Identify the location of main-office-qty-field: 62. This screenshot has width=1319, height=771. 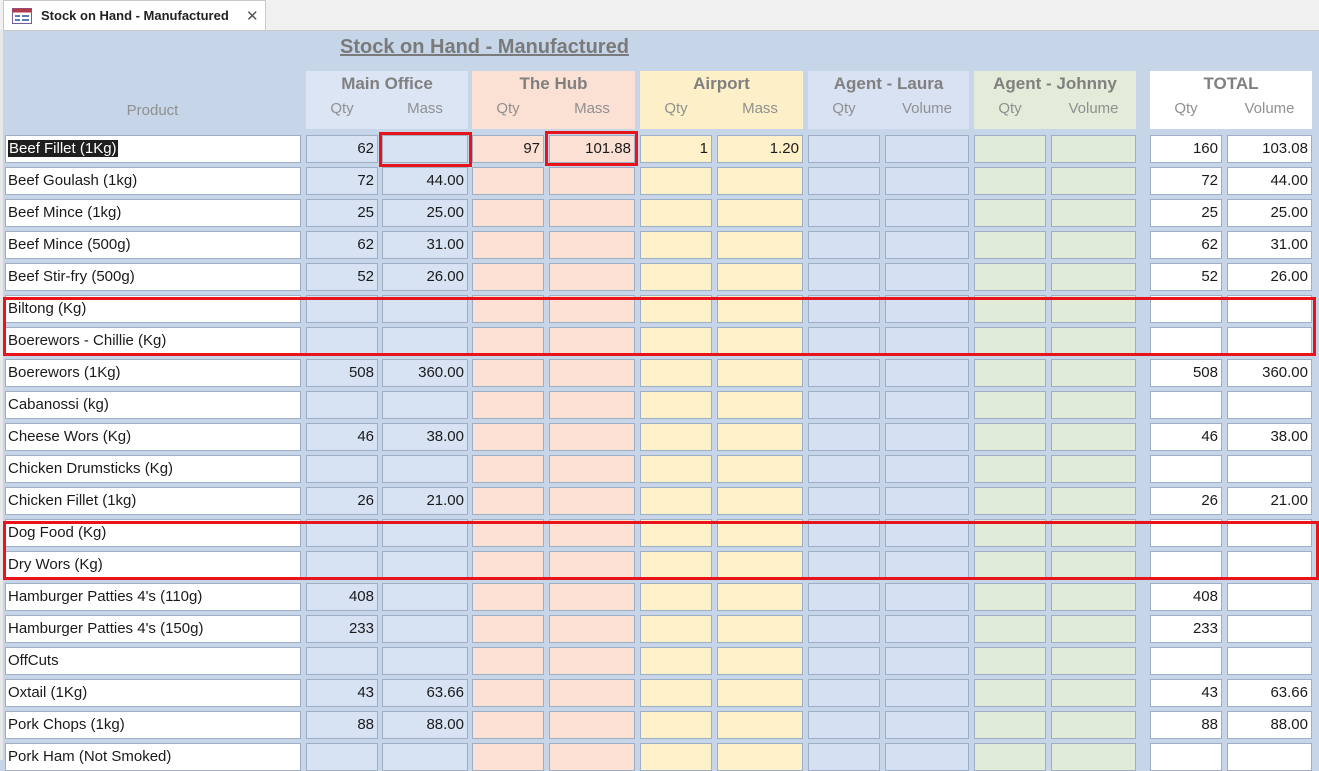
(342, 245).